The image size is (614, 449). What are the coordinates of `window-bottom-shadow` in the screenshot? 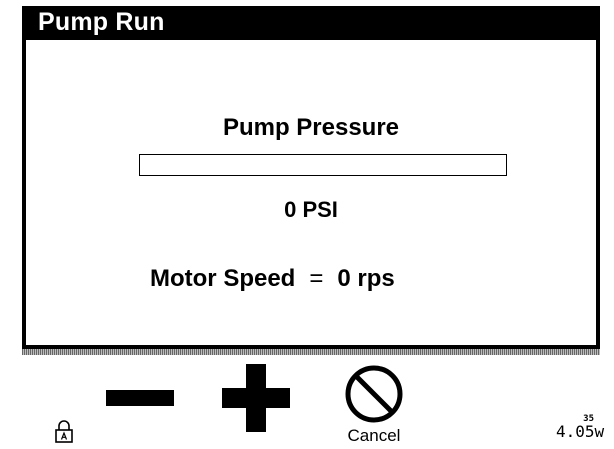 It's located at (311, 352).